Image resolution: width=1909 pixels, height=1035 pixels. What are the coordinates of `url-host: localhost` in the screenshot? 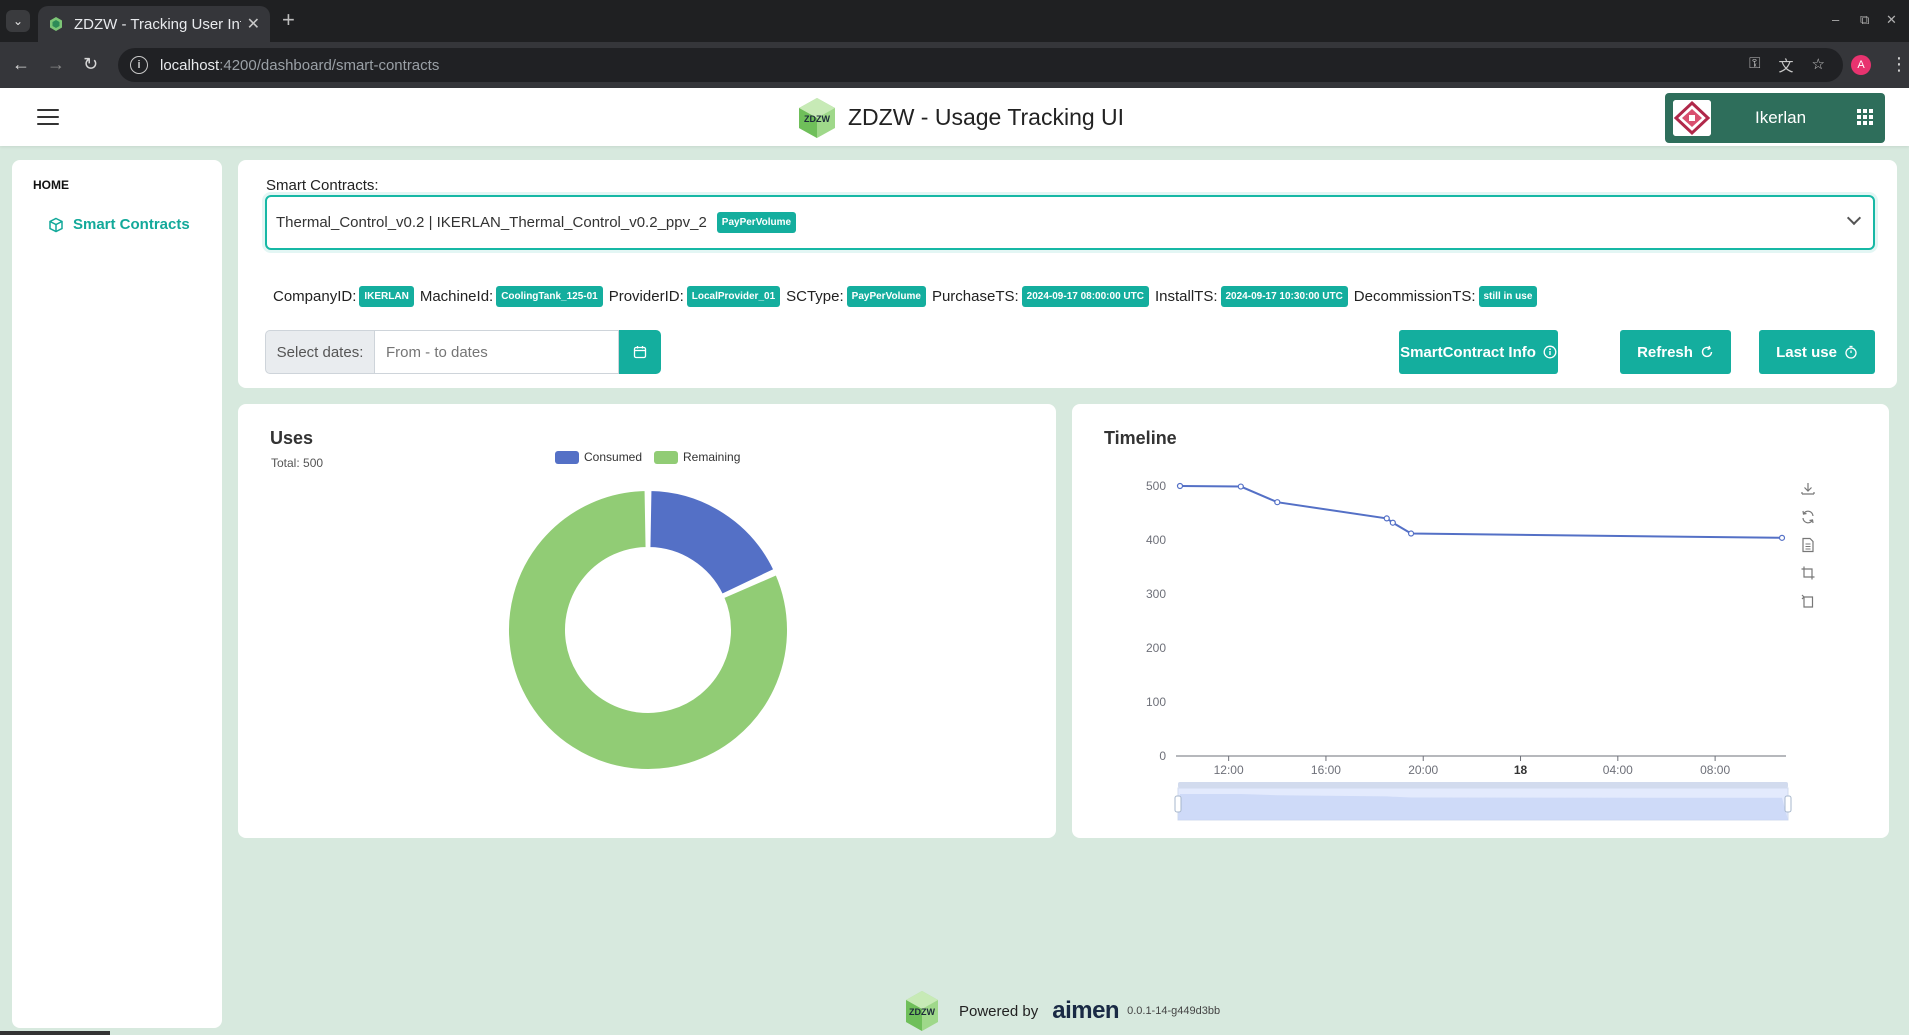 It's located at (190, 65).